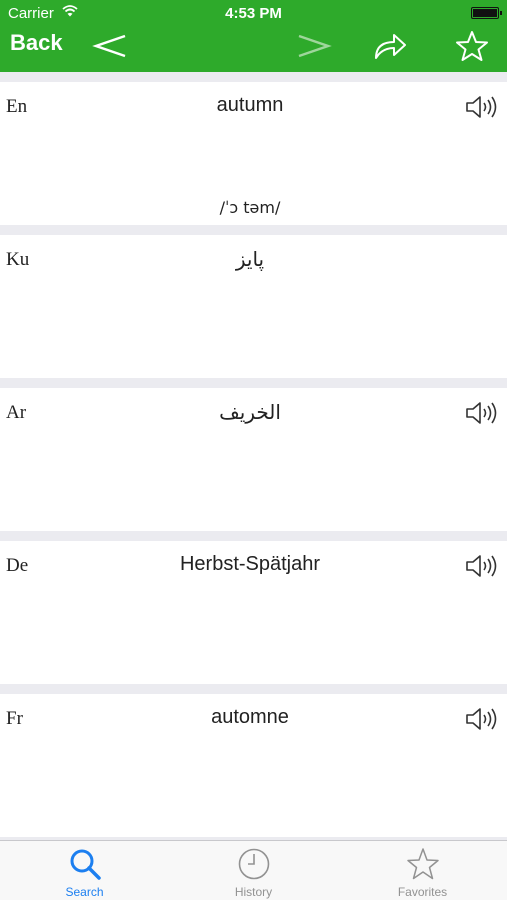 Image resolution: width=507 pixels, height=900 pixels. What do you see at coordinates (254, 864) in the screenshot?
I see `clock-icon` at bounding box center [254, 864].